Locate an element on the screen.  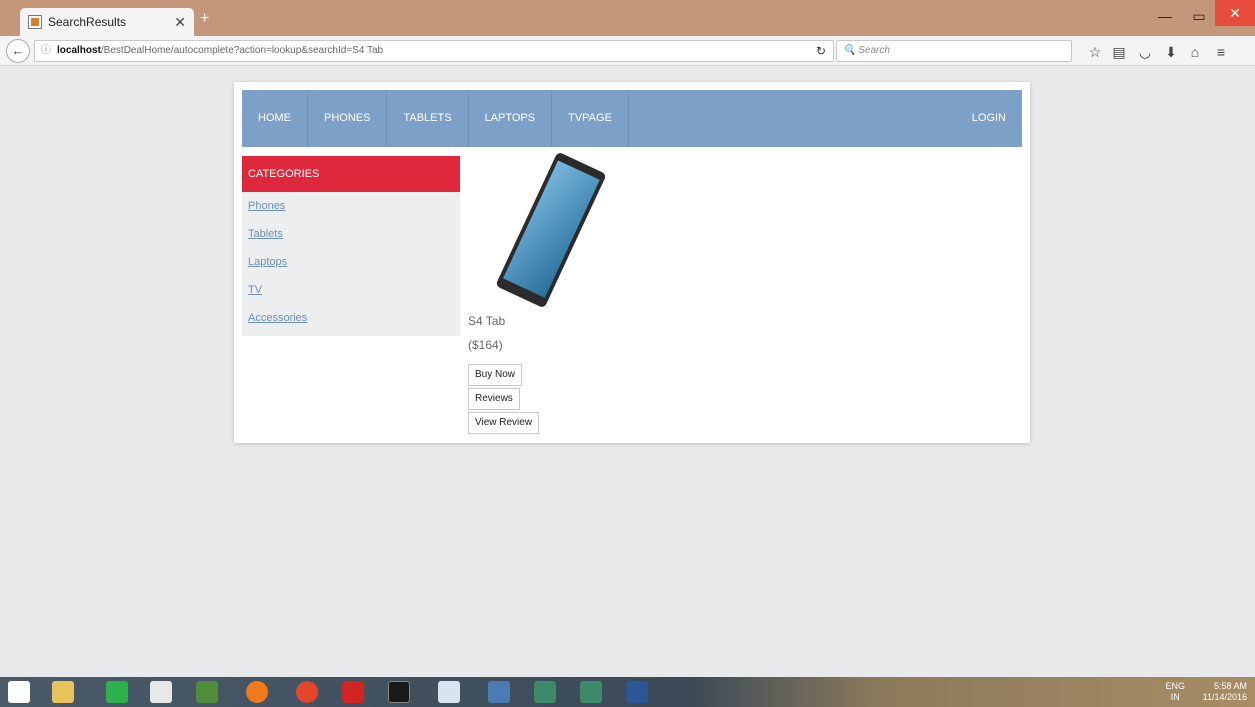
firefox-icon is located at coordinates (257, 692).